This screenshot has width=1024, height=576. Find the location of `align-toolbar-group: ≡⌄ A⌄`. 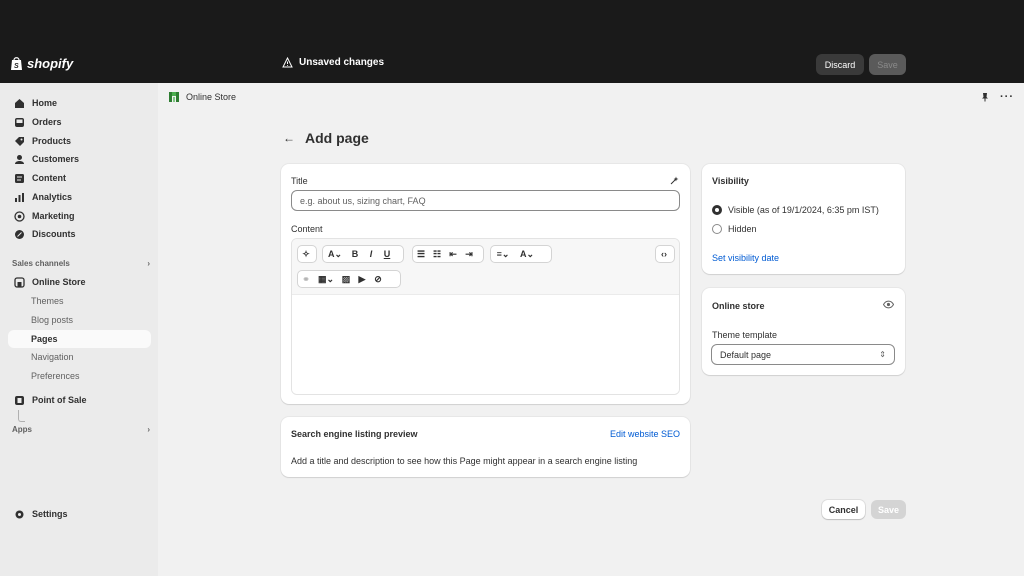

align-toolbar-group: ≡⌄ A⌄ is located at coordinates (521, 254).